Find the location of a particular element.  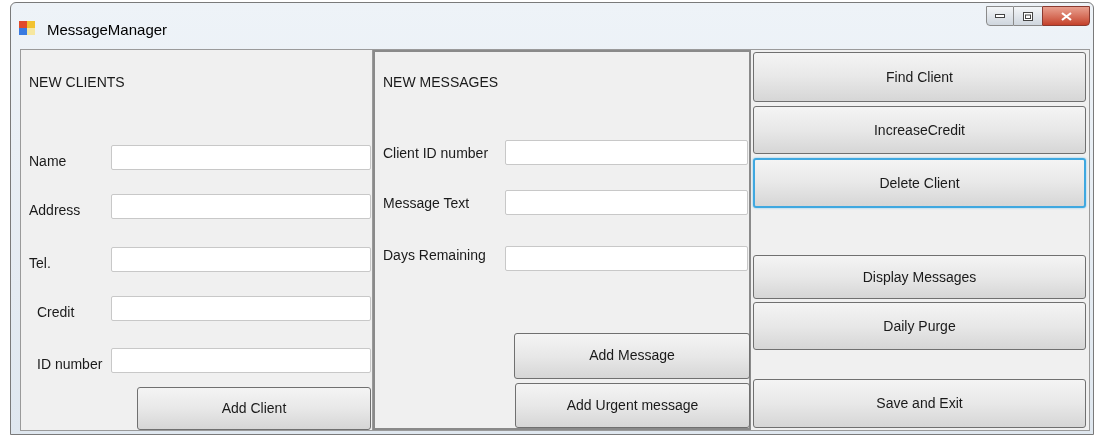

increase-credit-button: IncreaseCredit is located at coordinates (919, 130).